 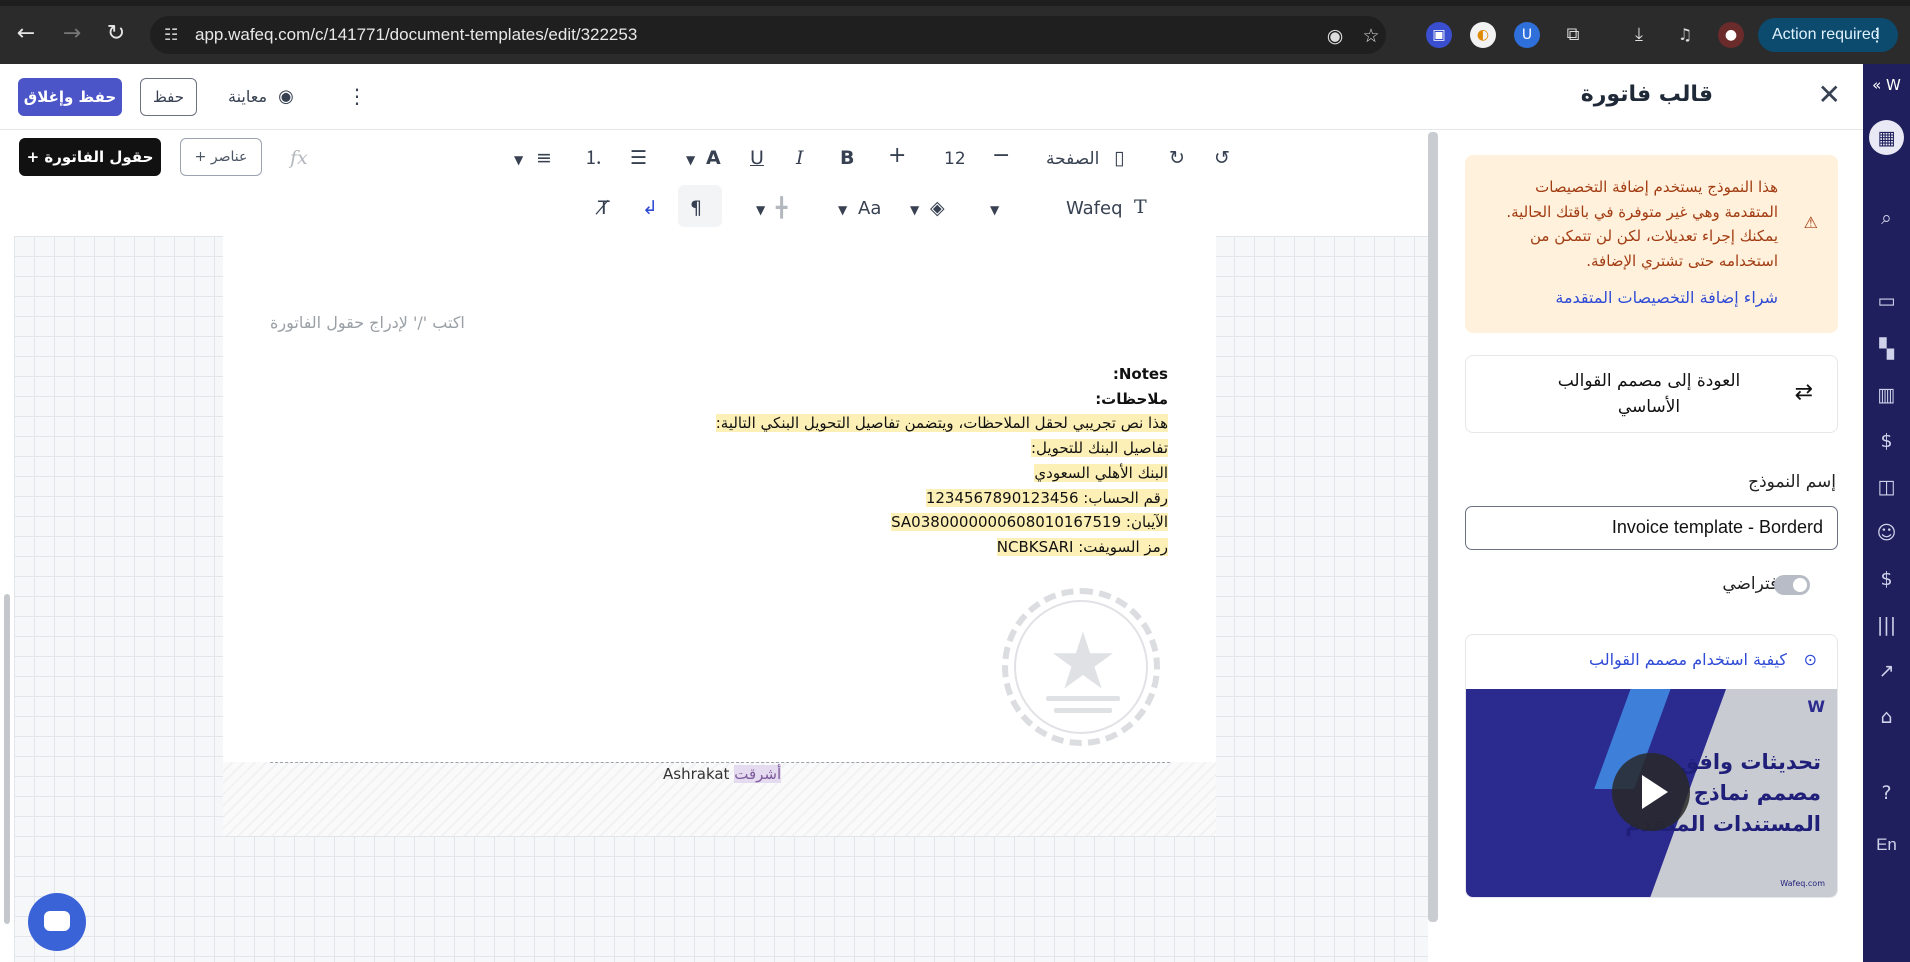 I want to click on insert-fields-placeholder: اكتب '/' لإدراج حقول الفاتورة, so click(x=367, y=322).